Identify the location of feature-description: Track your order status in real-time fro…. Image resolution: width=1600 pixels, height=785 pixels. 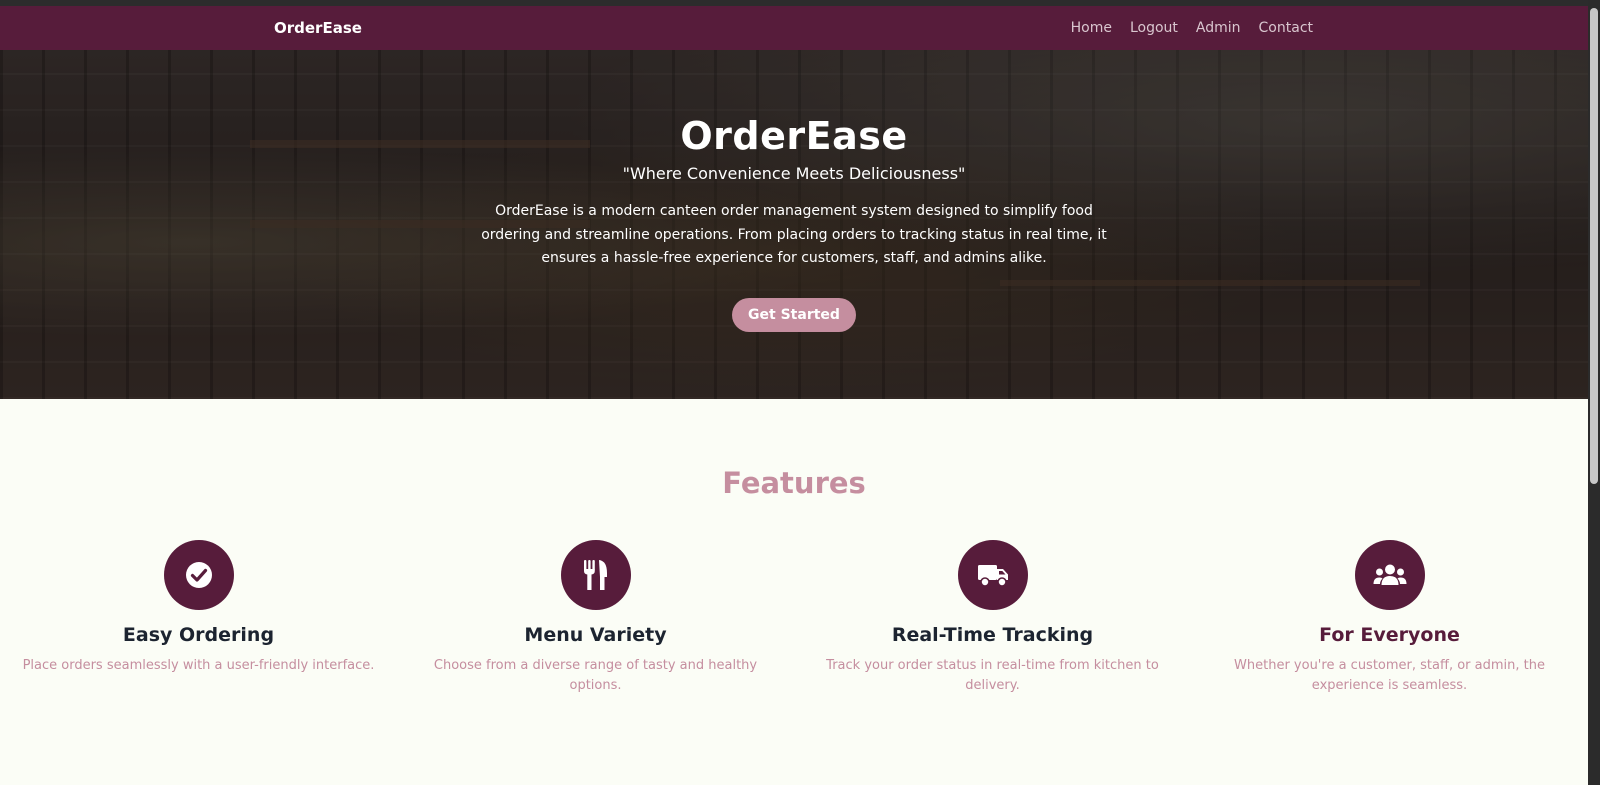
(992, 675).